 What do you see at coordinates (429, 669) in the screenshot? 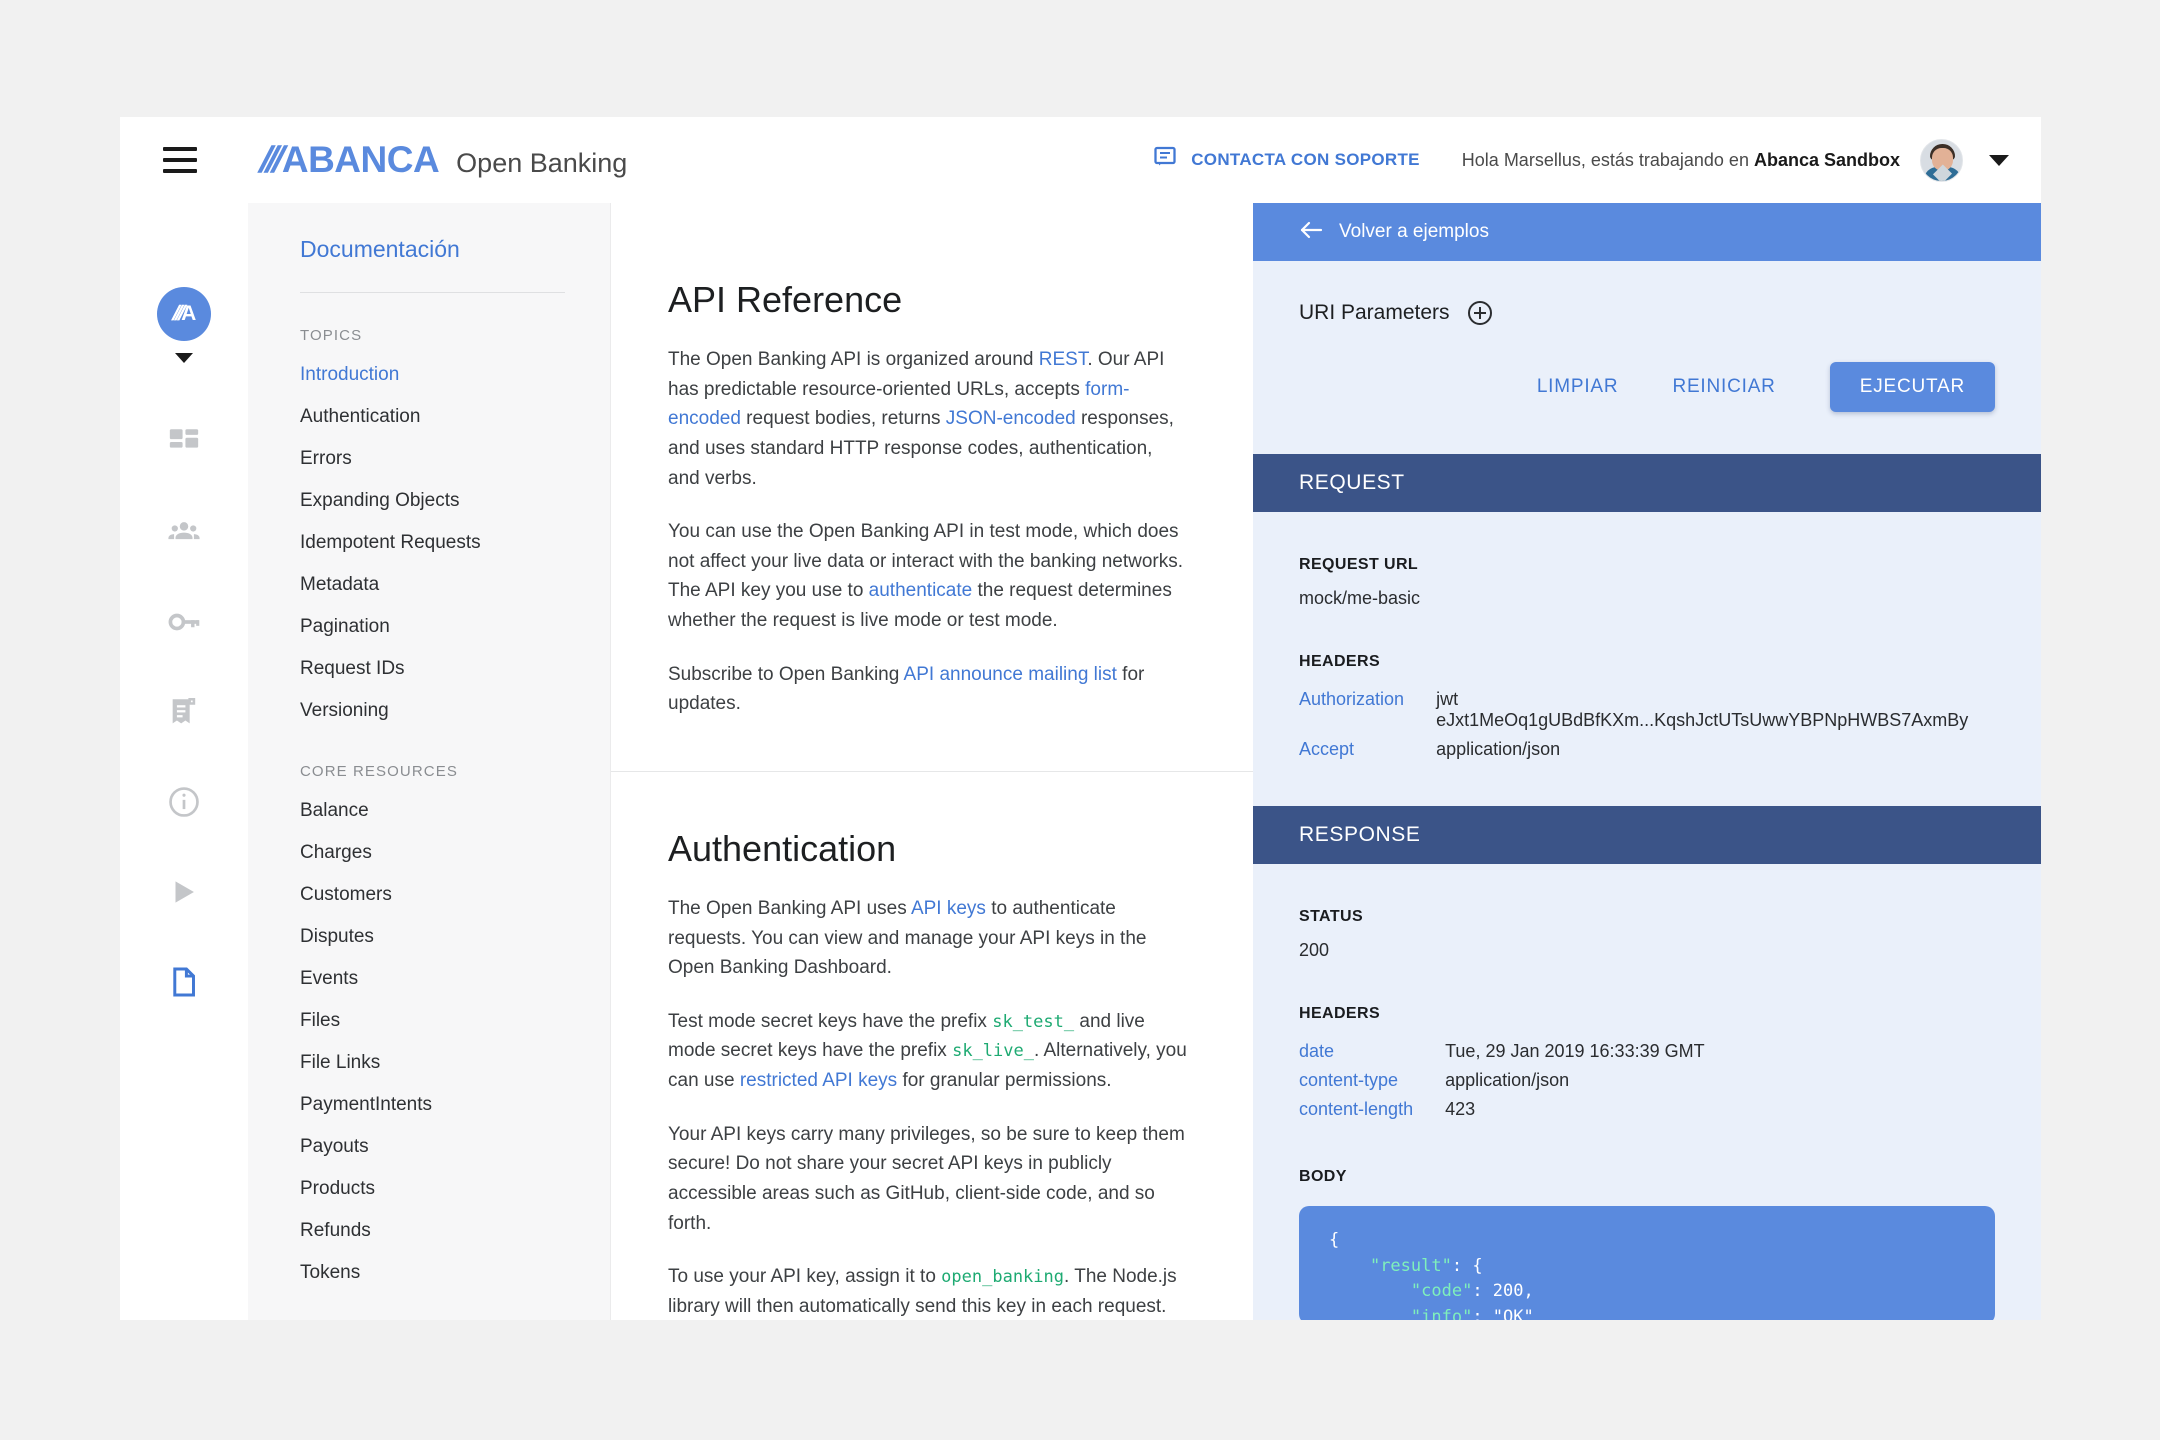
I see `sidebar-item-request-ids: Request IDs` at bounding box center [429, 669].